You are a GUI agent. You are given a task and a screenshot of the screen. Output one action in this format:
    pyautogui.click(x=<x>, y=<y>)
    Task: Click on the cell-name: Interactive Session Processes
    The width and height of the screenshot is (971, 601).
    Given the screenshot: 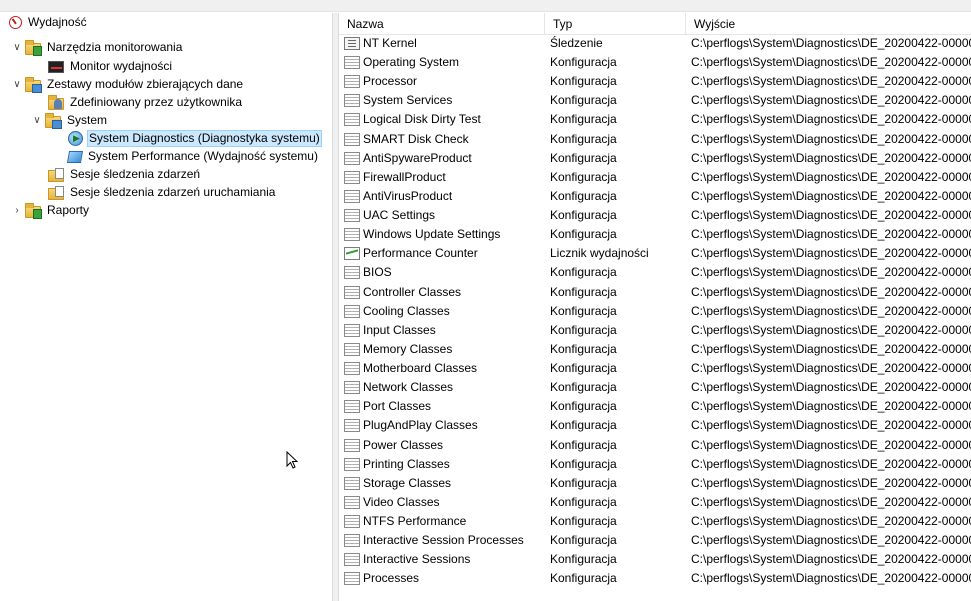 What is the action you would take?
    pyautogui.click(x=444, y=540)
    